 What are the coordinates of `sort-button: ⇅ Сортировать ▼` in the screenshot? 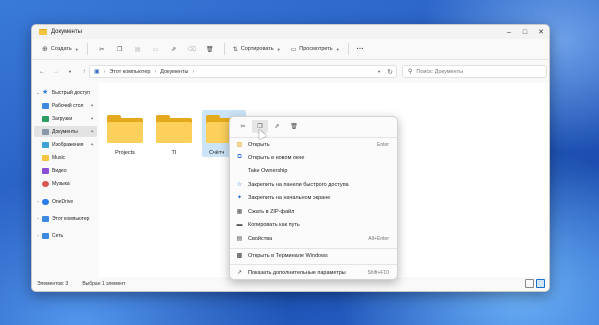 It's located at (257, 49).